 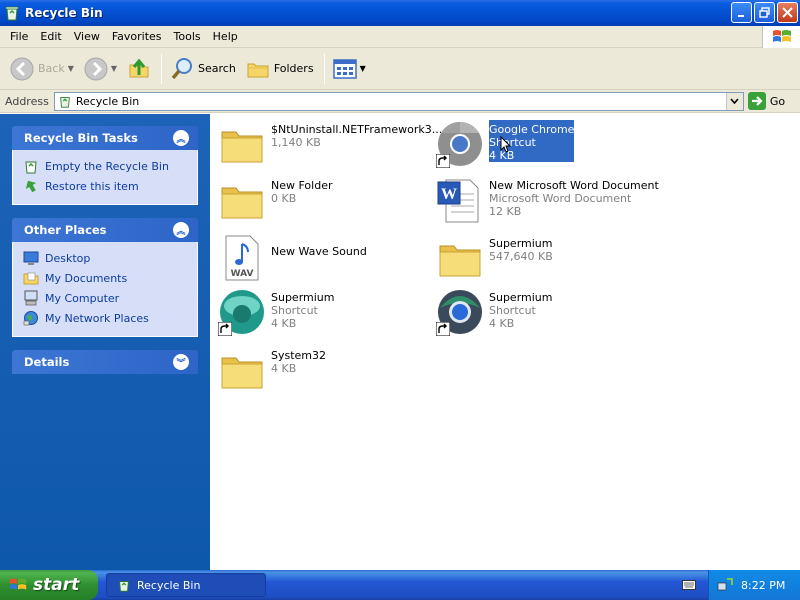 I want to click on window-title: Recycle Bin, so click(x=64, y=13).